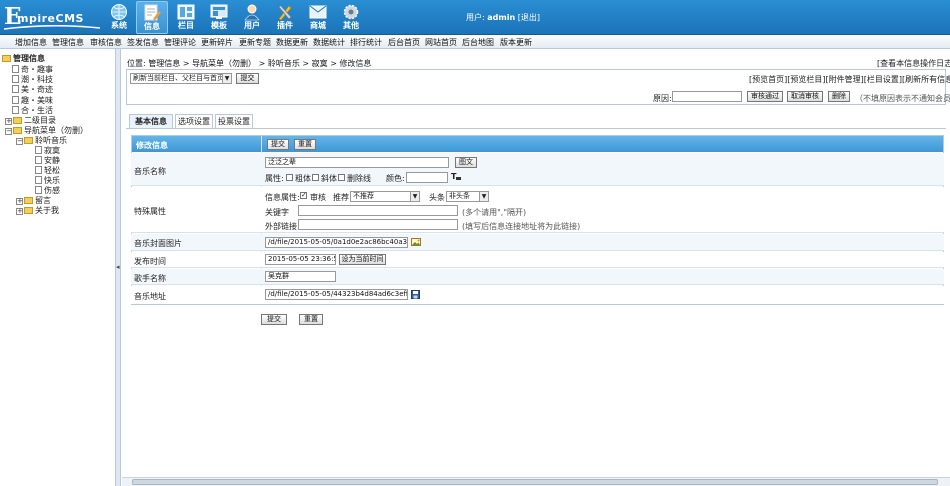  I want to click on keywords-label: 关键字, so click(277, 212).